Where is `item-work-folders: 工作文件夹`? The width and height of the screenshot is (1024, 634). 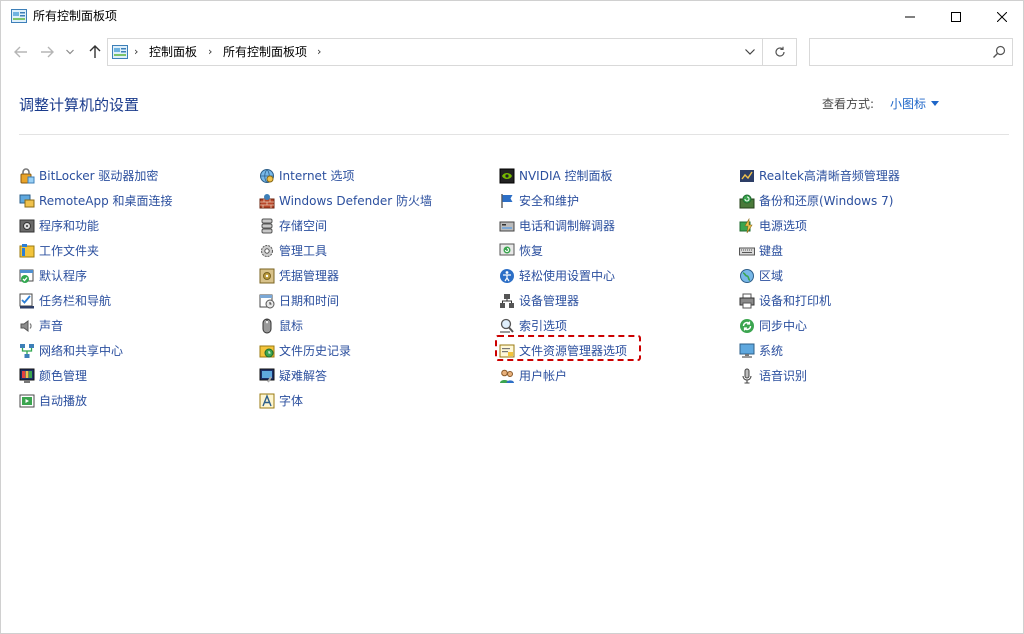
item-work-folders: 工作文件夹 is located at coordinates (96, 250).